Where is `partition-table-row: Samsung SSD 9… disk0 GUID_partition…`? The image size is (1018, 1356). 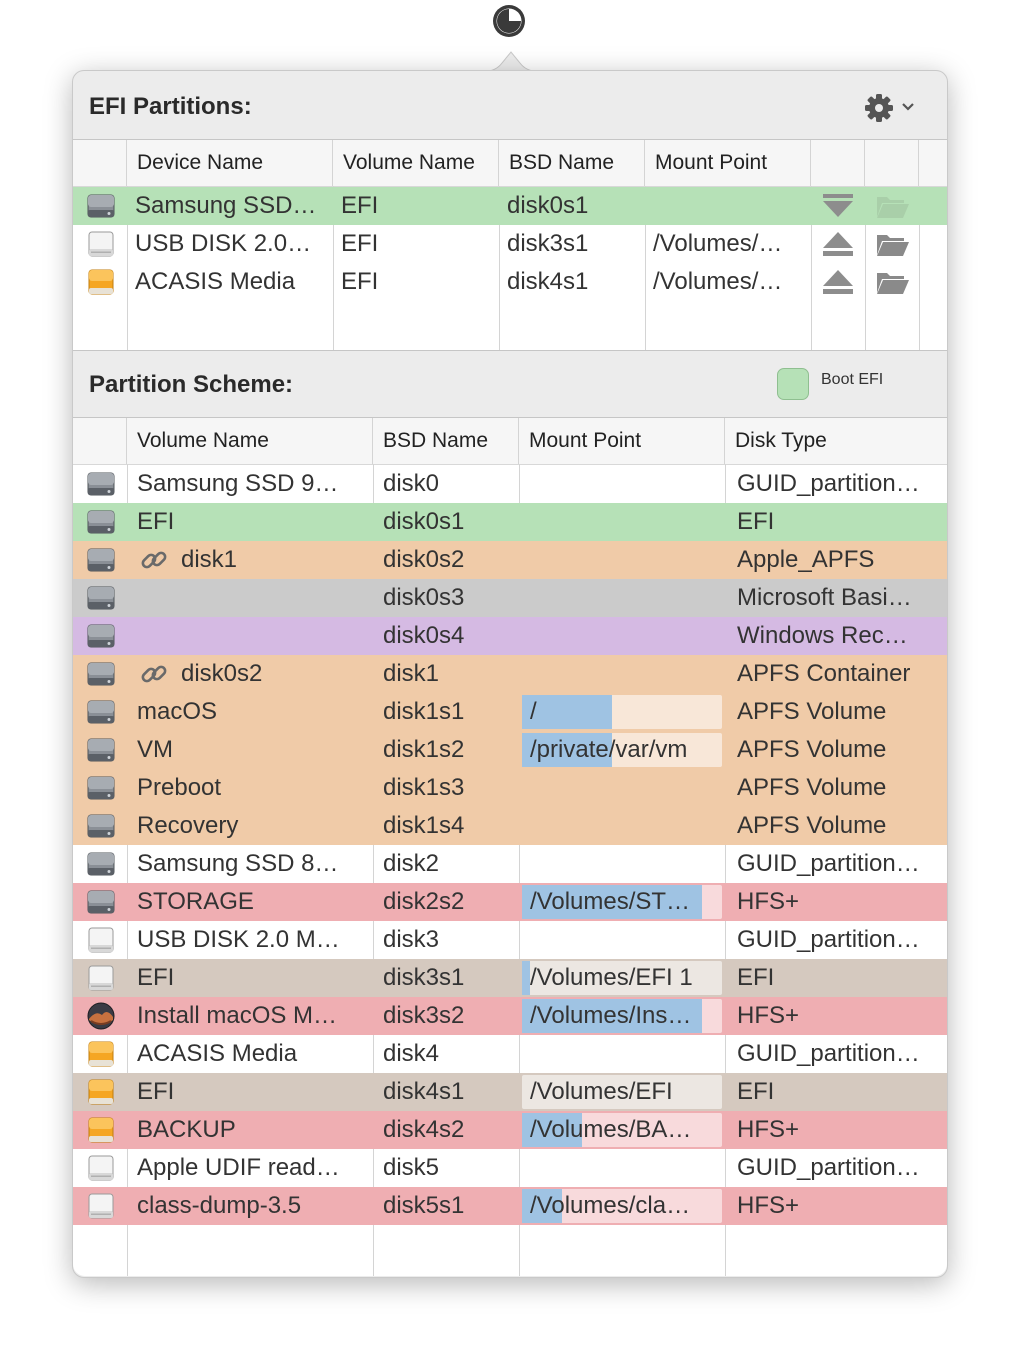
partition-table-row: Samsung SSD 9… disk0 GUID_partition… is located at coordinates (510, 484).